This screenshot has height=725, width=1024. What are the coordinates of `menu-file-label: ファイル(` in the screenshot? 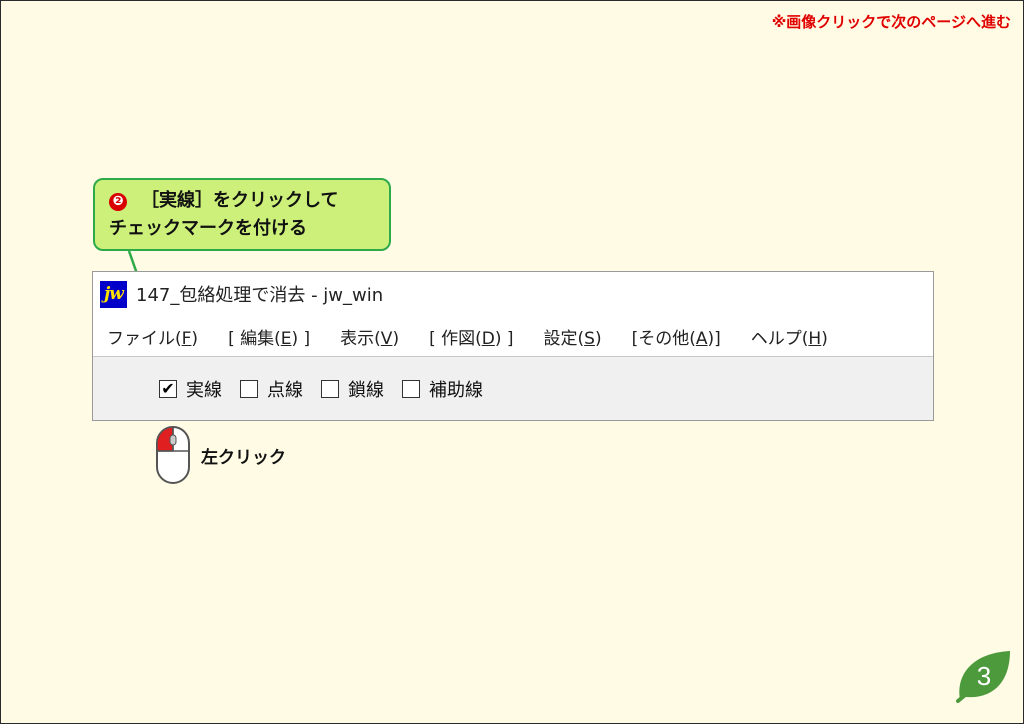 It's located at (144, 338).